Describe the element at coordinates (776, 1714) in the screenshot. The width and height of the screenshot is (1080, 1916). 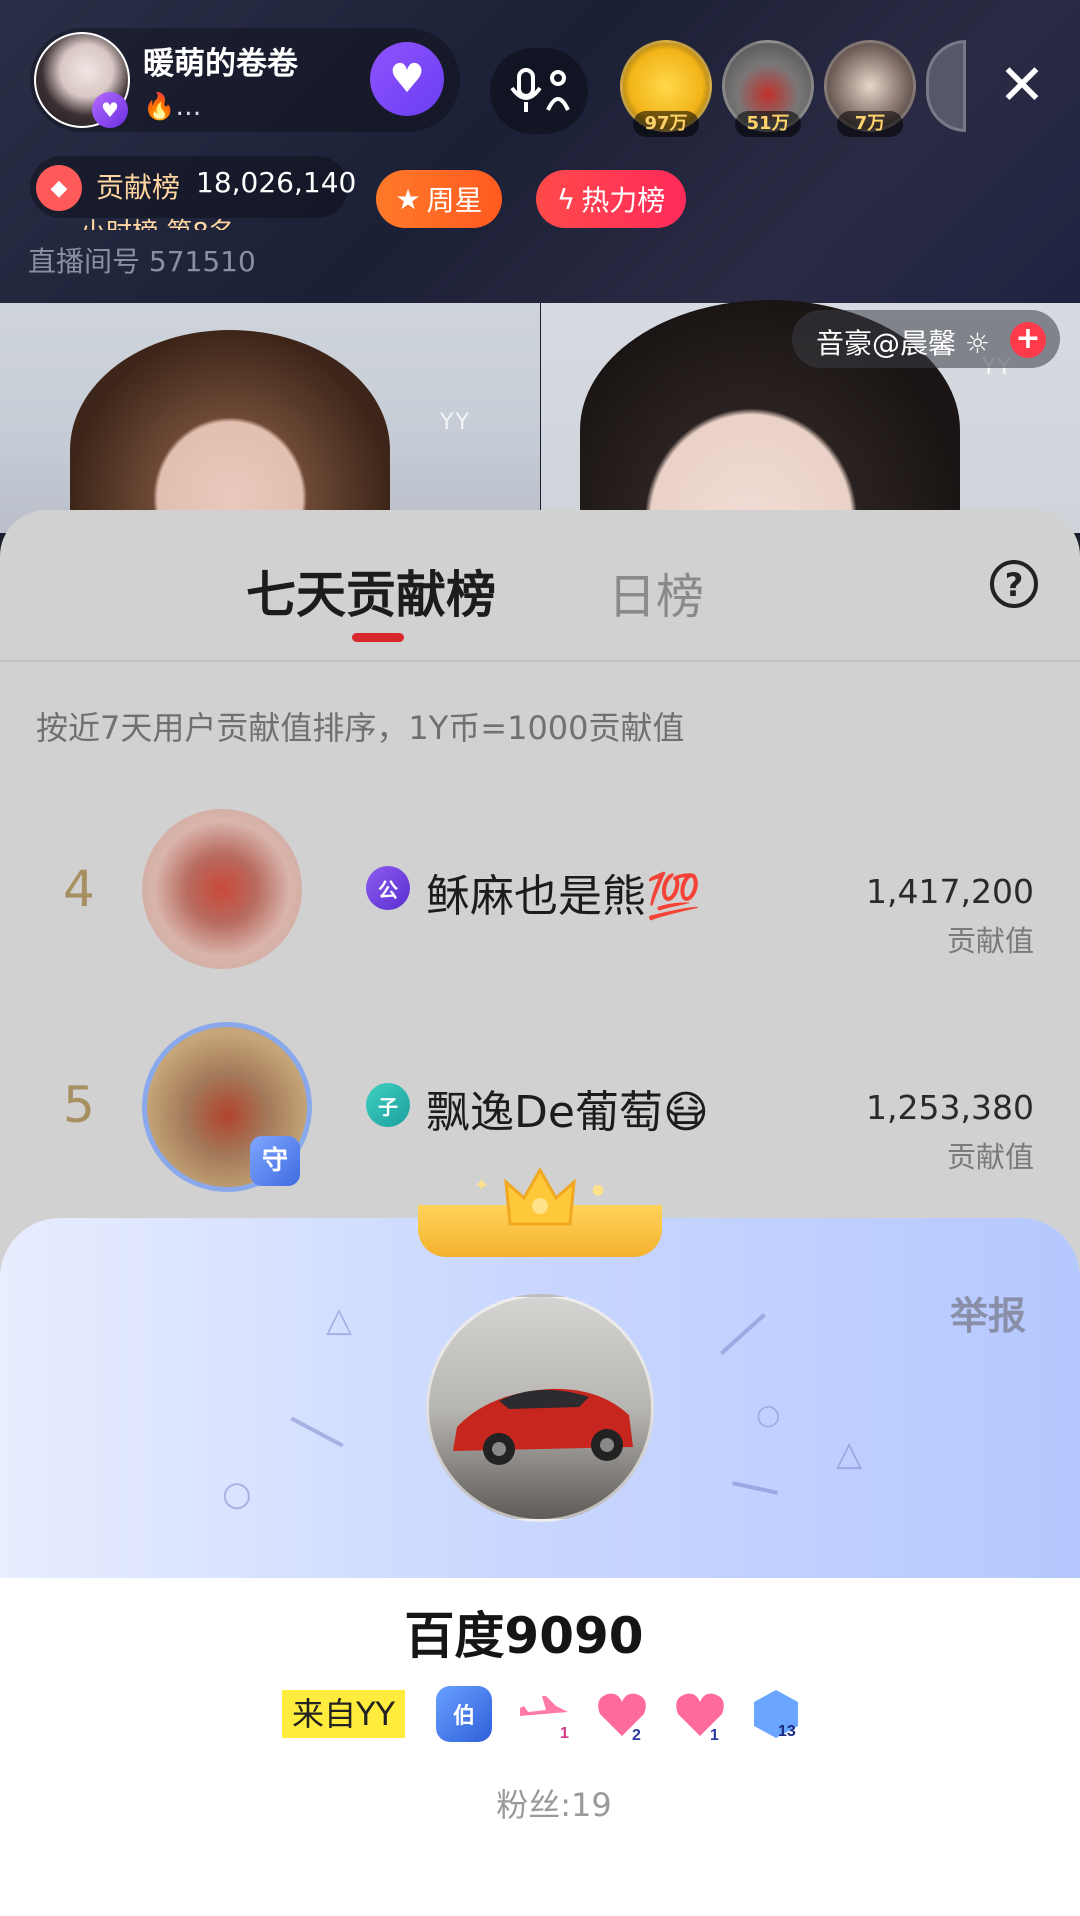
I see `vip-badge-icon: 13` at that location.